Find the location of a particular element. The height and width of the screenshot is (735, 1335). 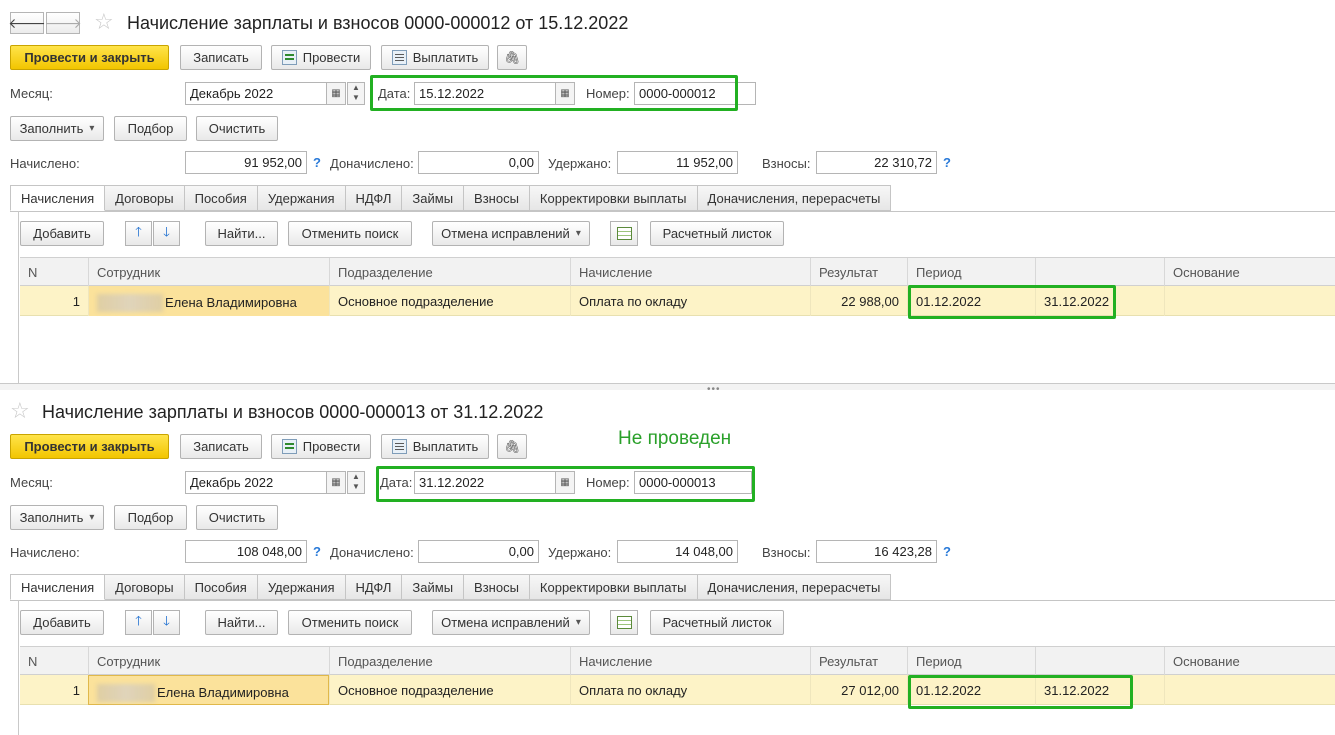

cell-result: 27 012,00 is located at coordinates (858, 690).